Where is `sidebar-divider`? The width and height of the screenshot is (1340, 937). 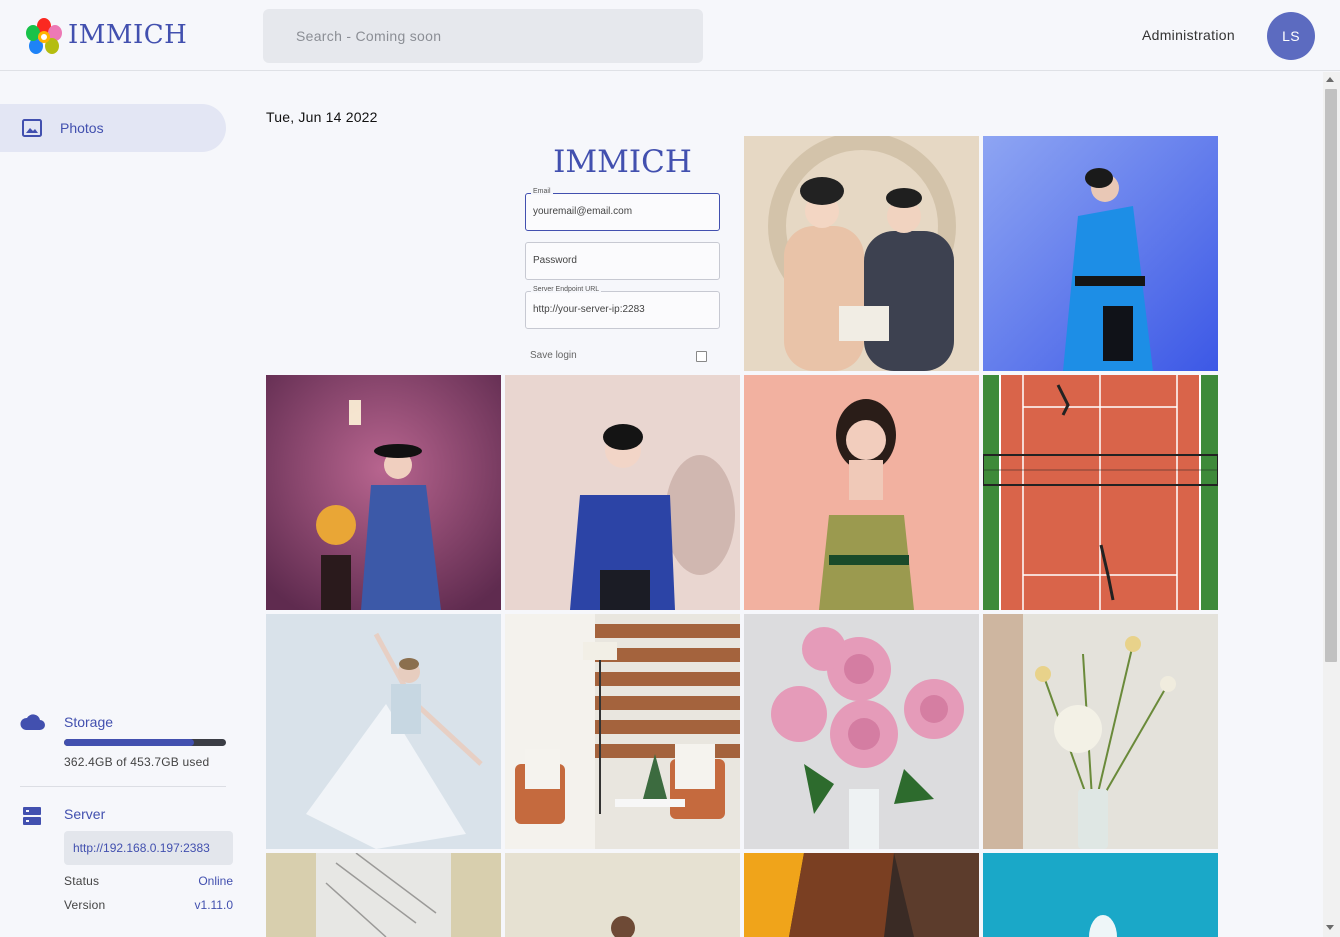
sidebar-divider is located at coordinates (123, 786).